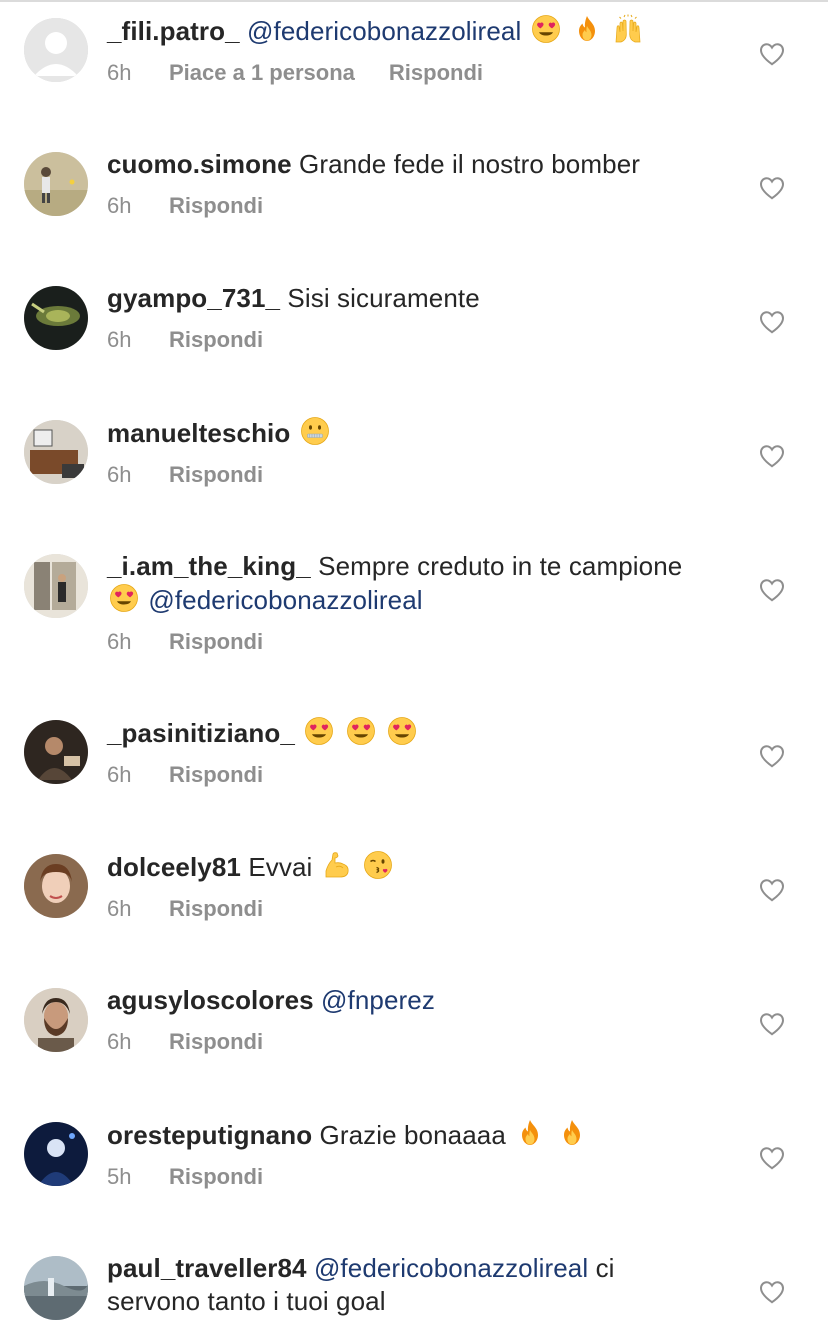  Describe the element at coordinates (174, 867) in the screenshot. I see `comment-username: dolceely81` at that location.